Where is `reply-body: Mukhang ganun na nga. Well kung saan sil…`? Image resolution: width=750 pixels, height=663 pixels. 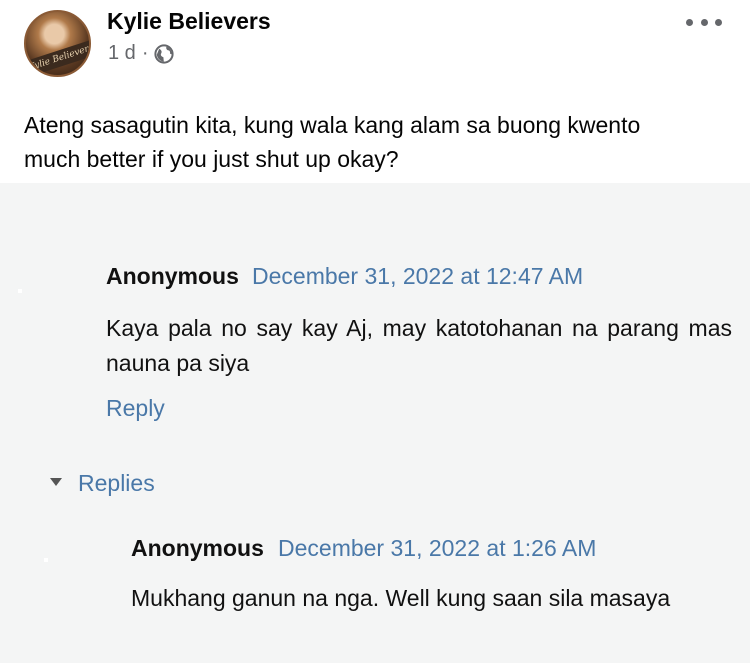
reply-body: Mukhang ganun na nga. Well kung saan sil… is located at coordinates (401, 598).